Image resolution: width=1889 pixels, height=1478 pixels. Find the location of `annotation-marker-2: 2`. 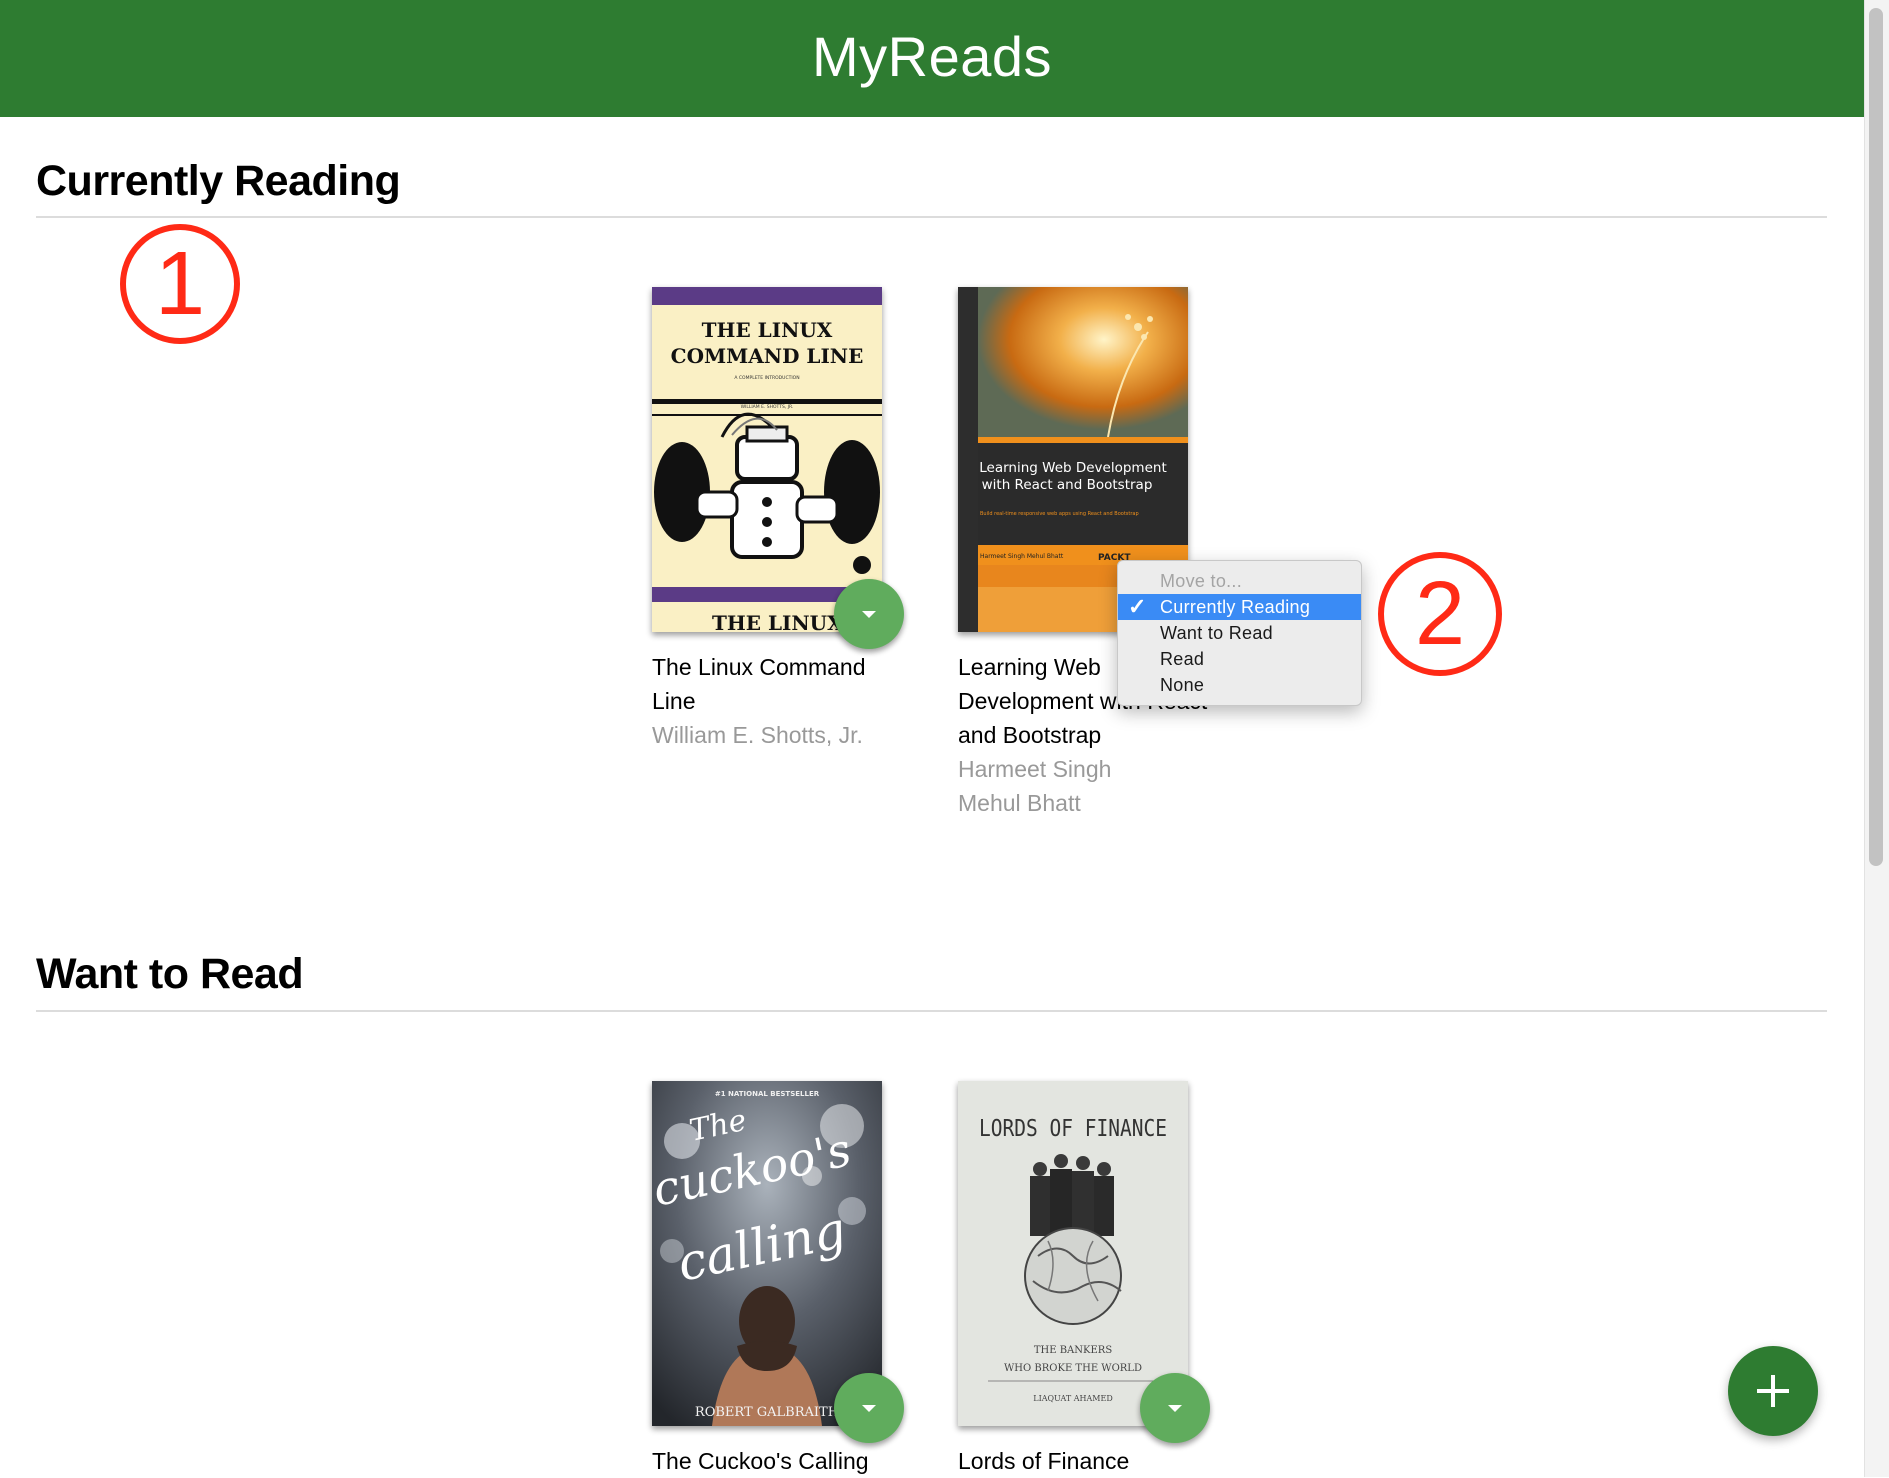

annotation-marker-2: 2 is located at coordinates (1440, 614).